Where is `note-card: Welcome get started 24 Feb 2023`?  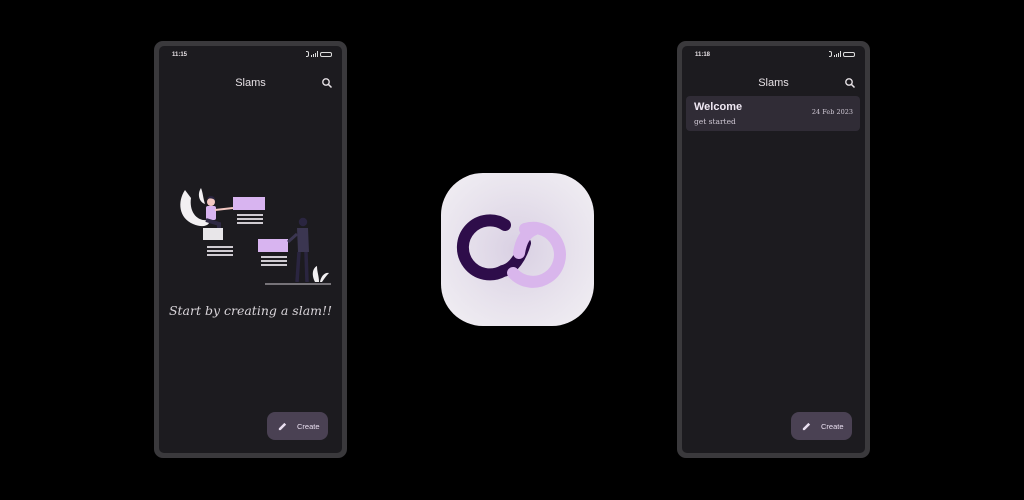
note-card: Welcome get started 24 Feb 2023 is located at coordinates (773, 113).